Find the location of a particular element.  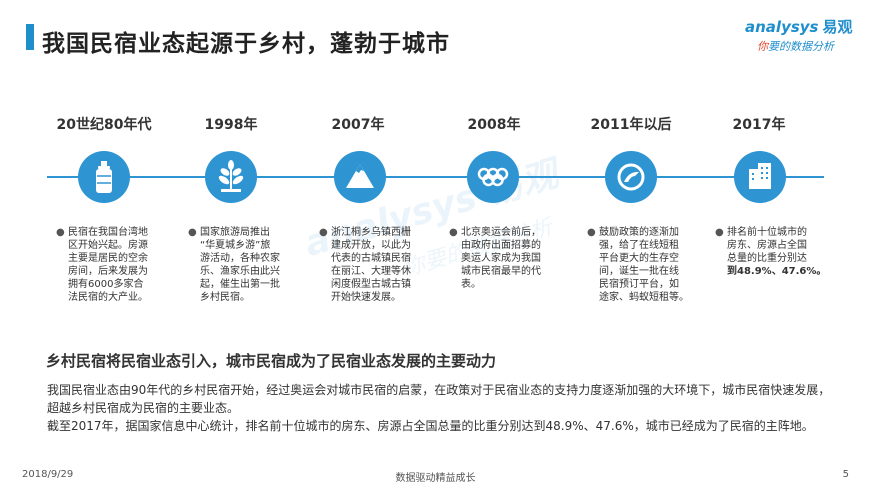

olympic-rings-icon is located at coordinates (493, 177).